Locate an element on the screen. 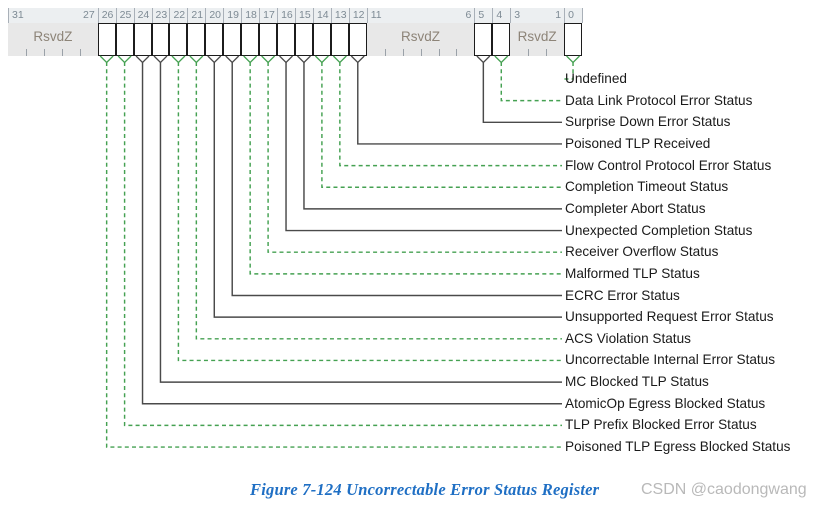 Image resolution: width=815 pixels, height=507 pixels. callout-label-bit-4: Data Link Protocol Error Status is located at coordinates (659, 100).